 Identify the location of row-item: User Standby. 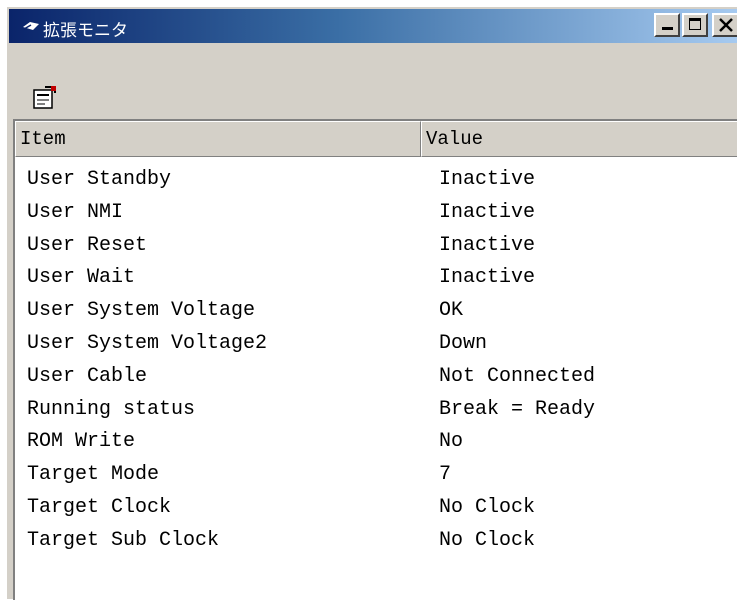
(99, 179).